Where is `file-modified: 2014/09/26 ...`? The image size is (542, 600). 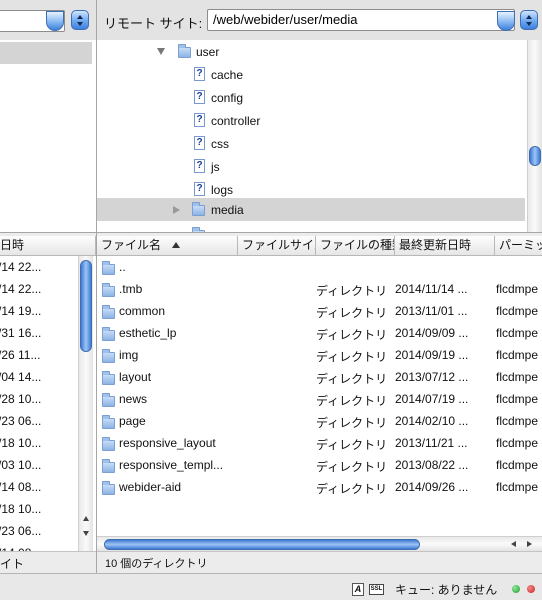
file-modified: 2014/09/26 ... is located at coordinates (432, 487).